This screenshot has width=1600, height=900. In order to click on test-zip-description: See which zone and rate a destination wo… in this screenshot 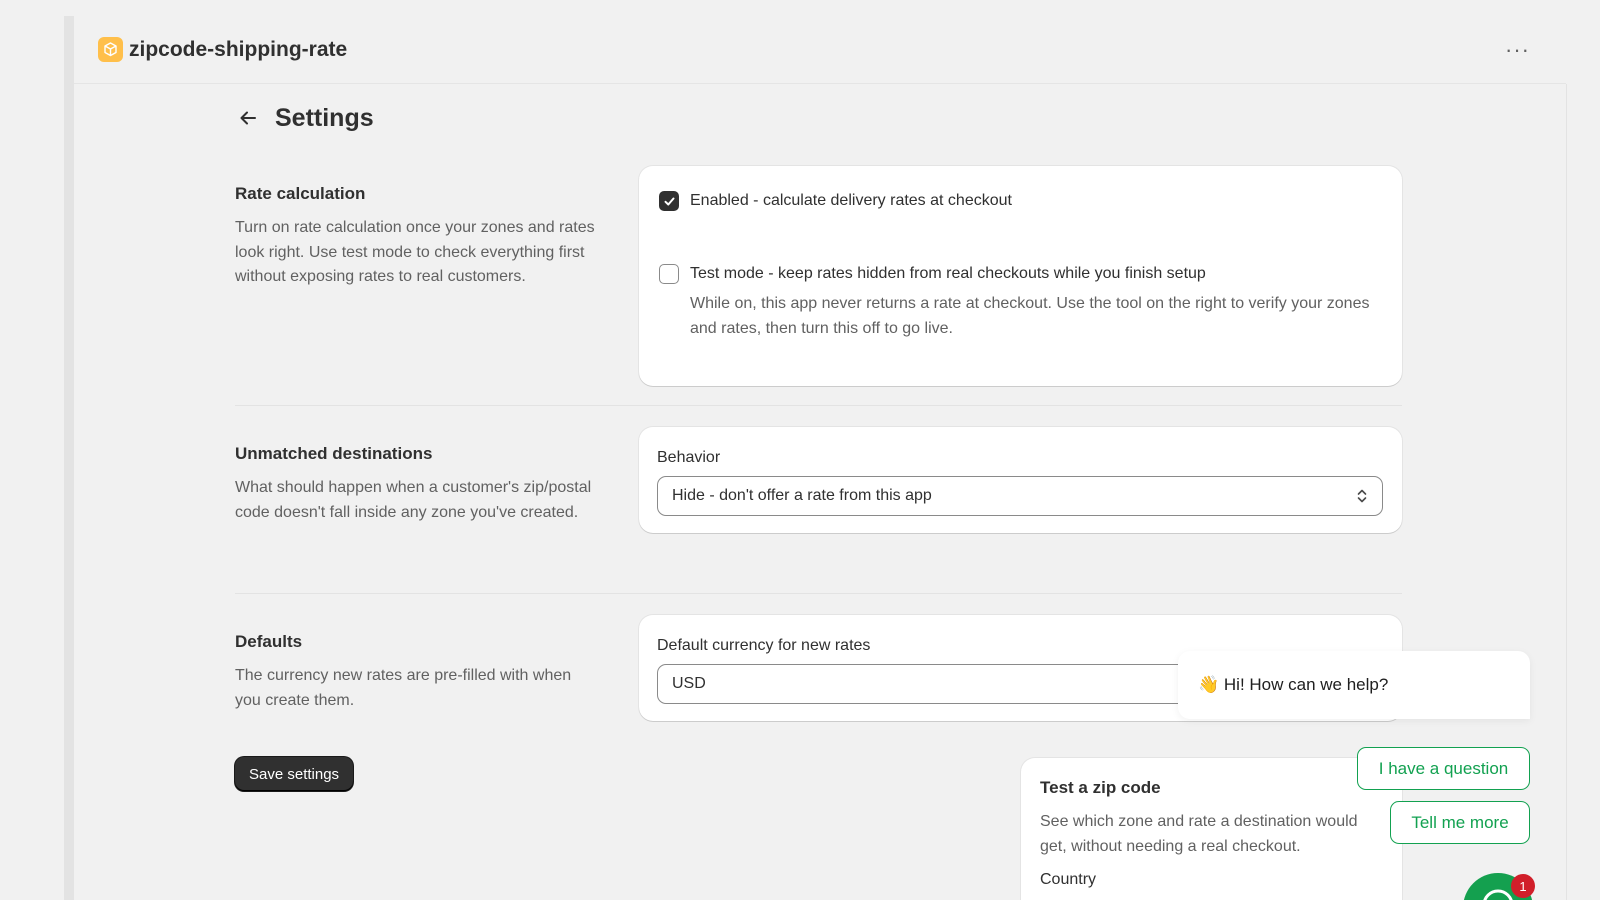, I will do `click(1199, 834)`.